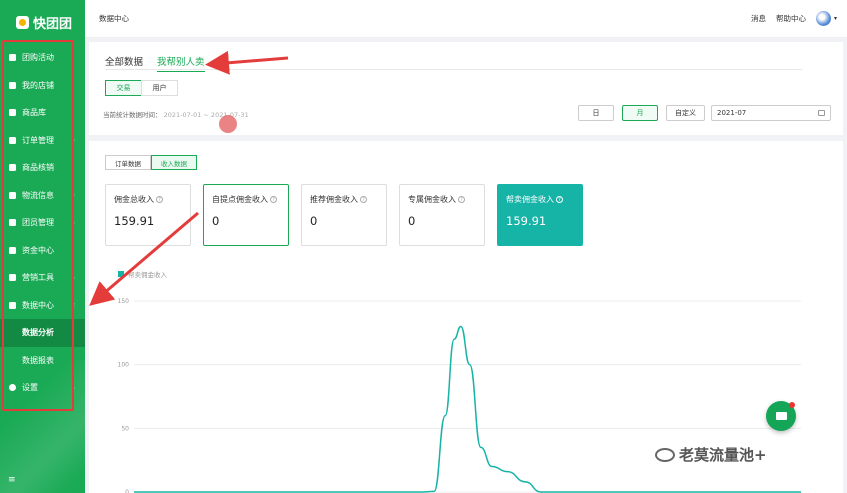  What do you see at coordinates (12, 480) in the screenshot?
I see `collapse-menu-icon: ≡` at bounding box center [12, 480].